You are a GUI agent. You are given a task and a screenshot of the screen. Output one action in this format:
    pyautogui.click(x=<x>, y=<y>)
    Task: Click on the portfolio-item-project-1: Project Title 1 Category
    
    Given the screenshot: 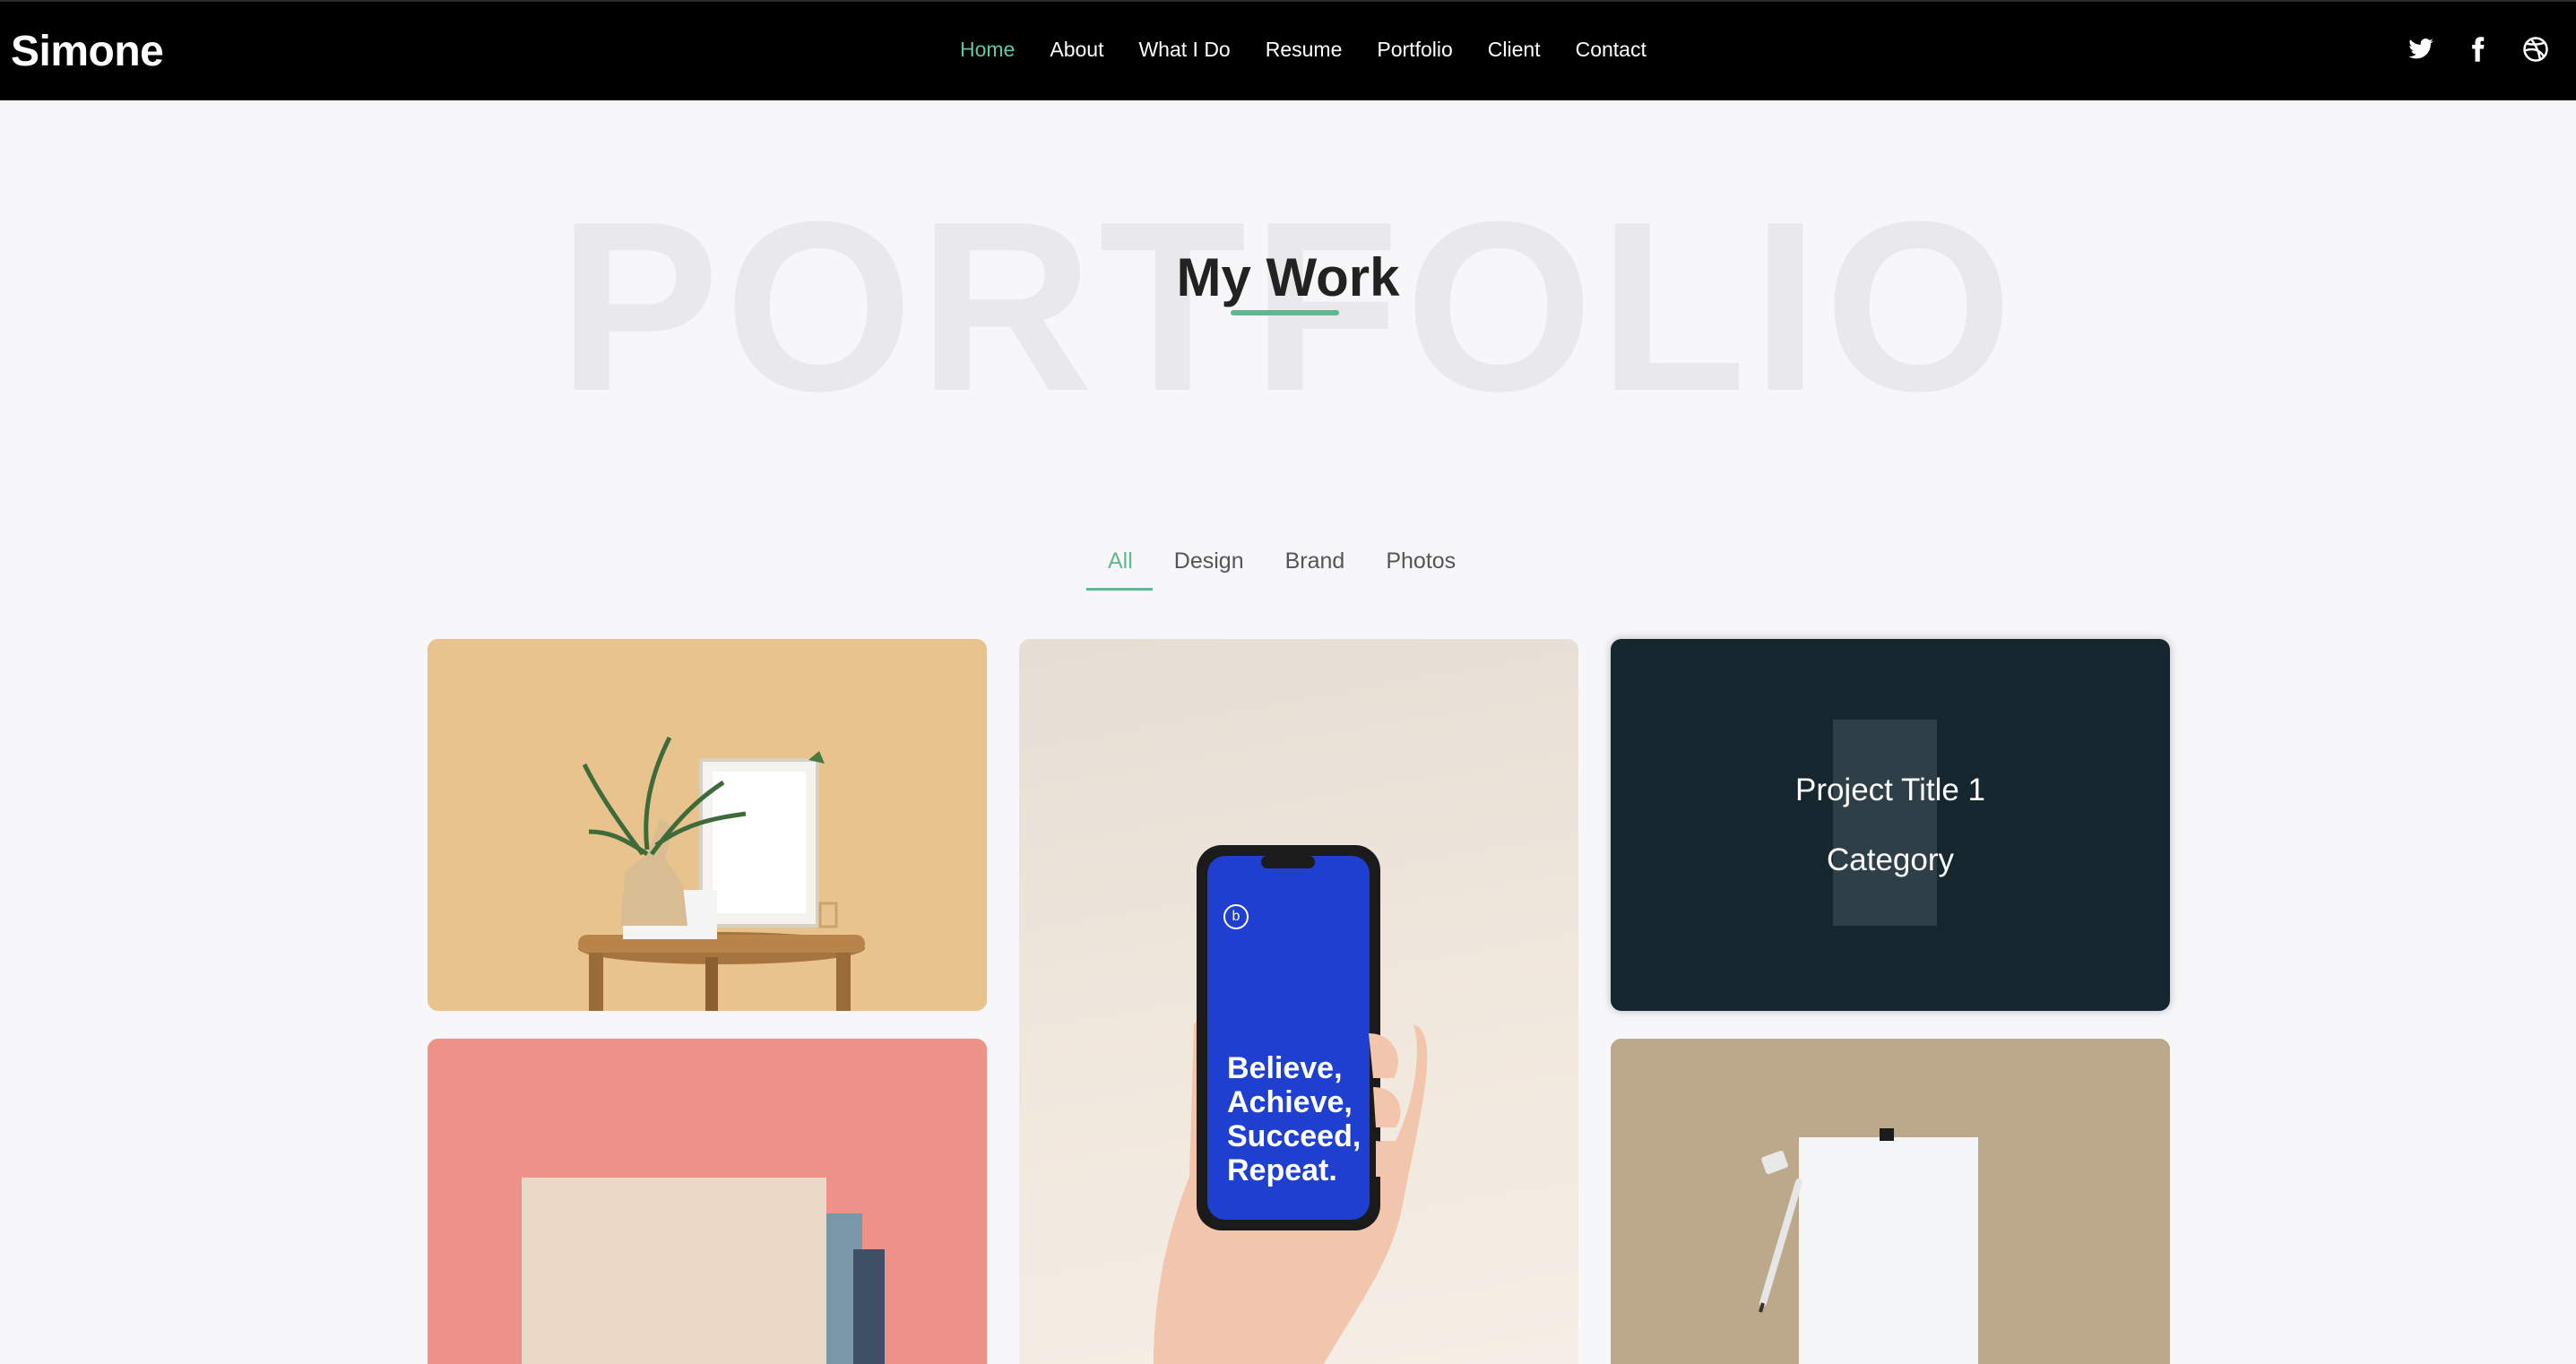 What is the action you would take?
    pyautogui.click(x=1890, y=825)
    